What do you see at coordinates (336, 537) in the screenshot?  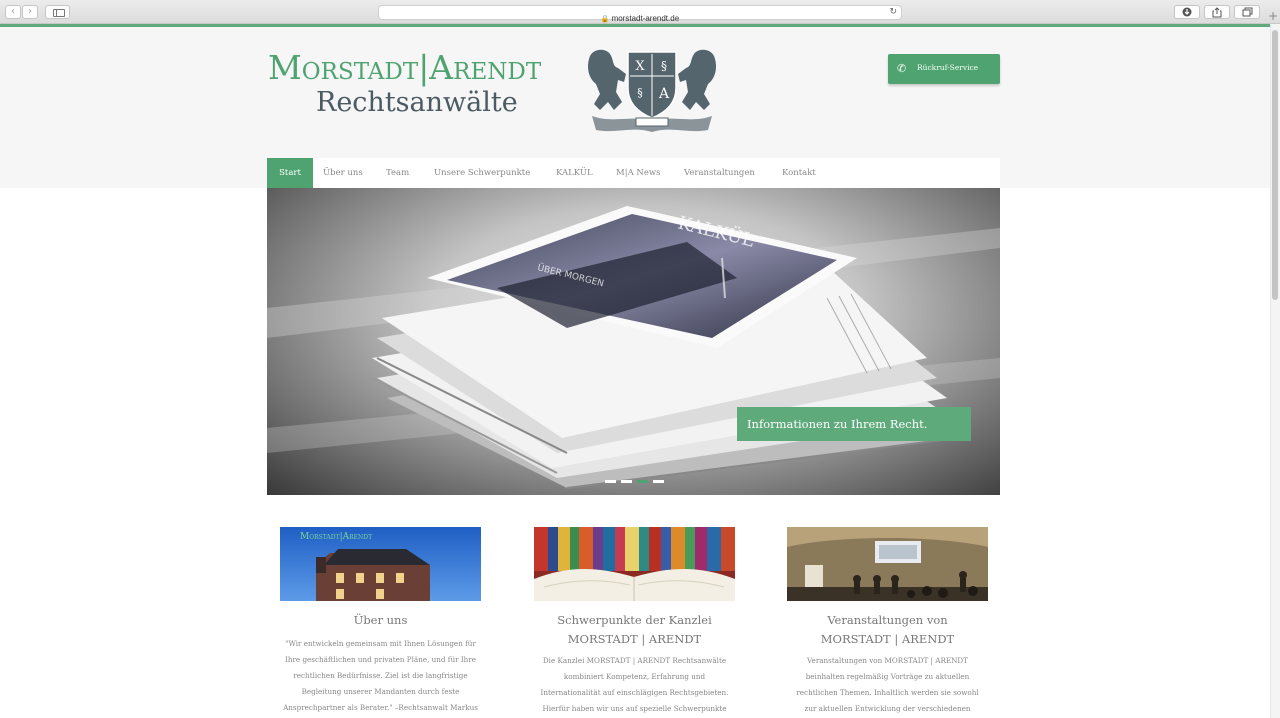 I see `card-image-caption: Morstadt|Arendt` at bounding box center [336, 537].